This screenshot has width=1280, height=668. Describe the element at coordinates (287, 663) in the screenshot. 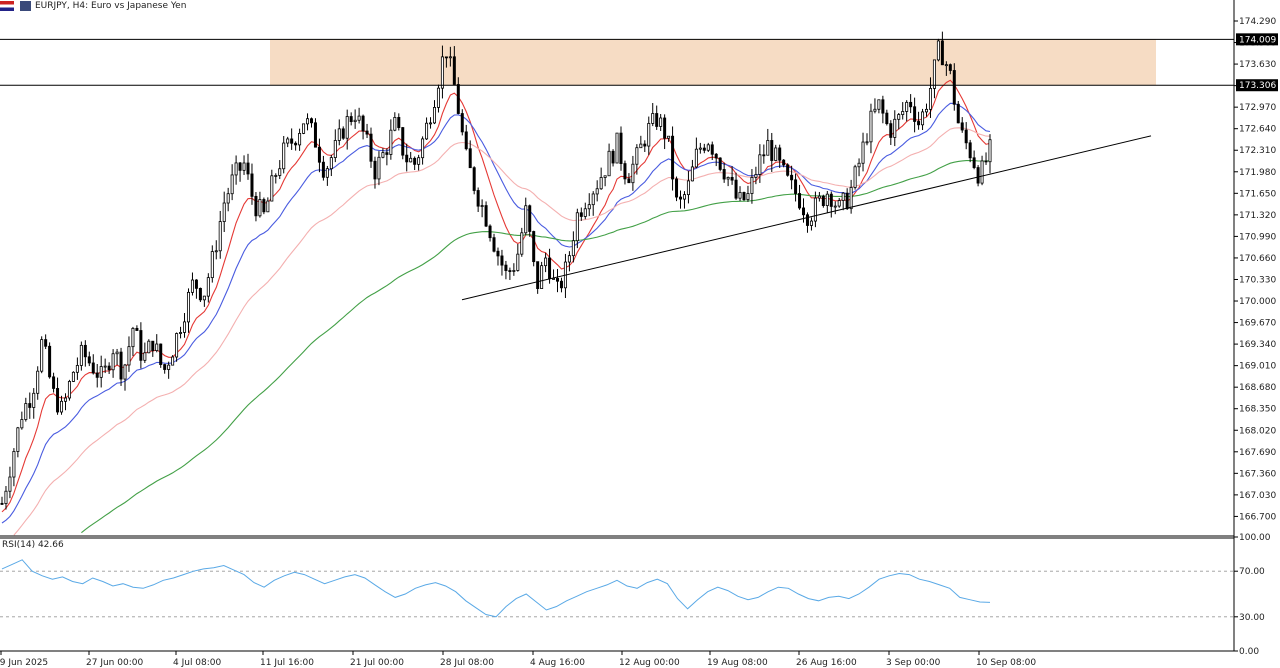

I see `time-tick-label: 11 Jul 16:00` at that location.